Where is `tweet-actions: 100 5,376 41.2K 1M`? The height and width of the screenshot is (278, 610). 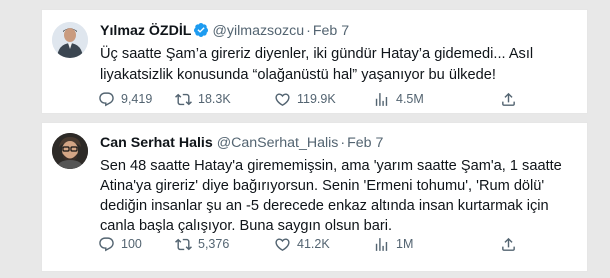
tweet-actions: 100 5,376 41.2K 1M is located at coordinates (313, 244).